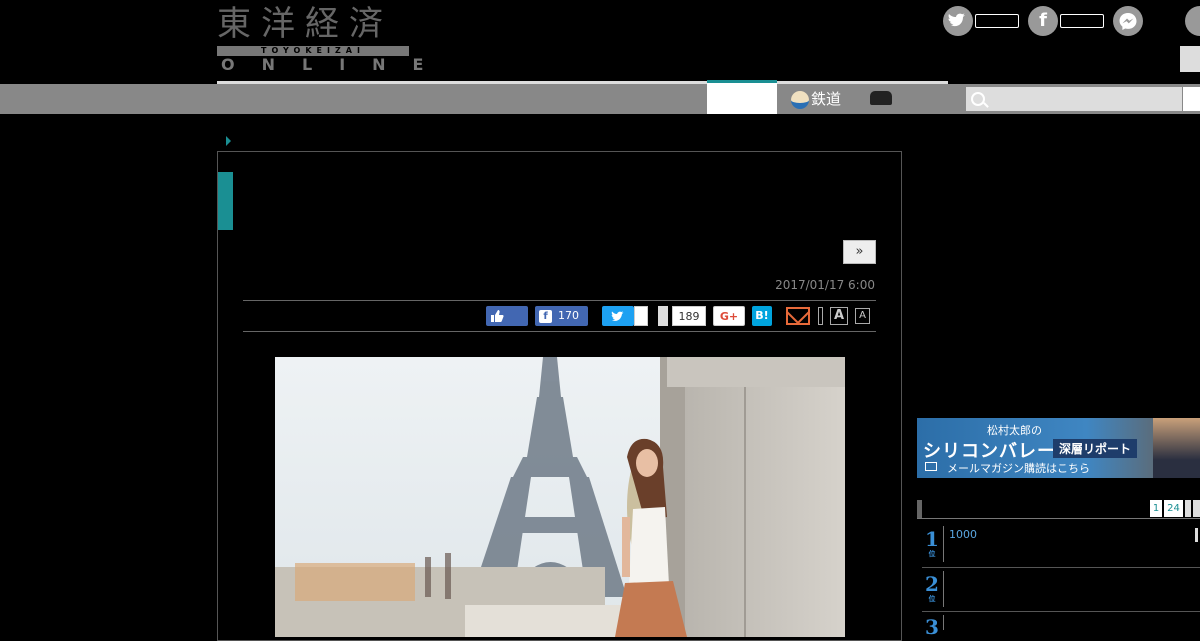 Image resolution: width=1200 pixels, height=641 pixels. I want to click on google-plus-button: G+, so click(729, 316).